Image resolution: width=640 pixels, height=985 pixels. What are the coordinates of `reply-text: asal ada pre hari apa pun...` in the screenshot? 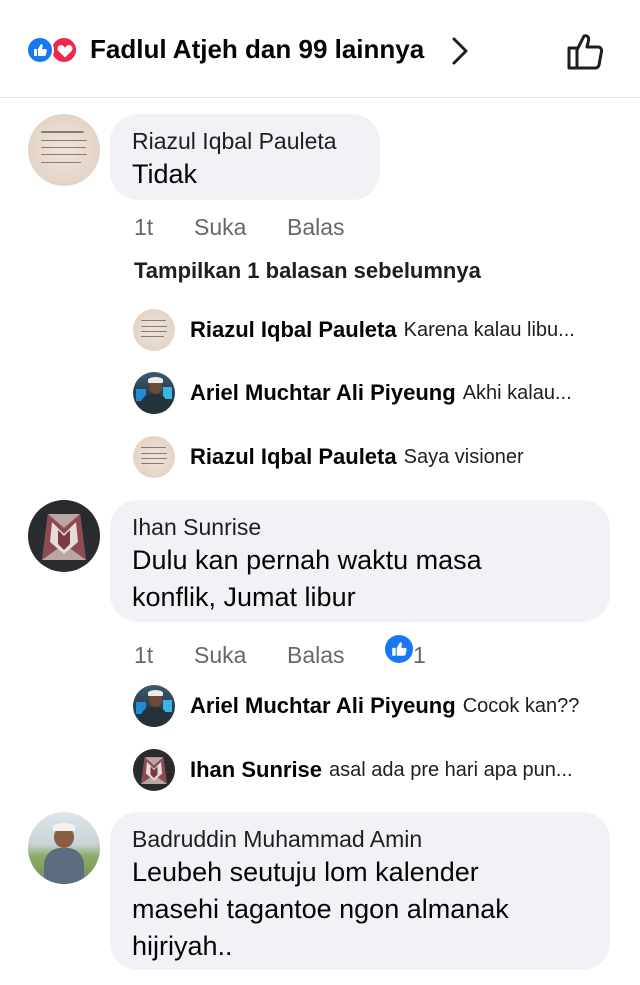 It's located at (451, 769).